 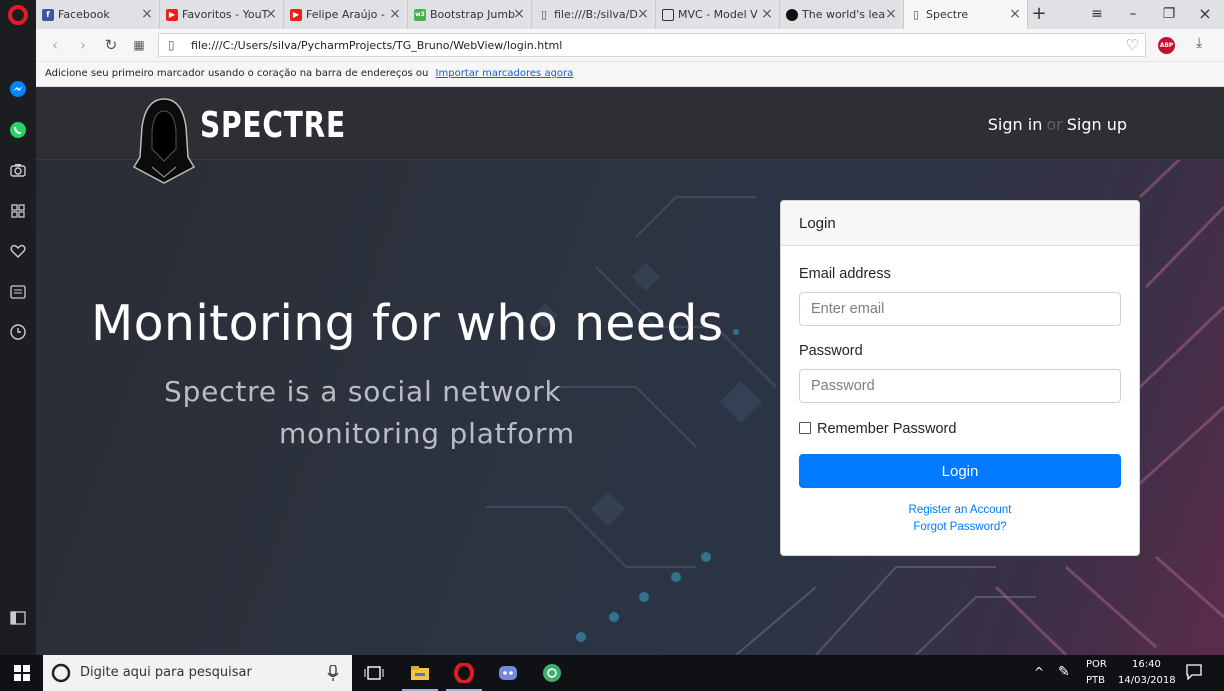 What do you see at coordinates (1147, 680) in the screenshot?
I see `clock-date: 14/03/2018` at bounding box center [1147, 680].